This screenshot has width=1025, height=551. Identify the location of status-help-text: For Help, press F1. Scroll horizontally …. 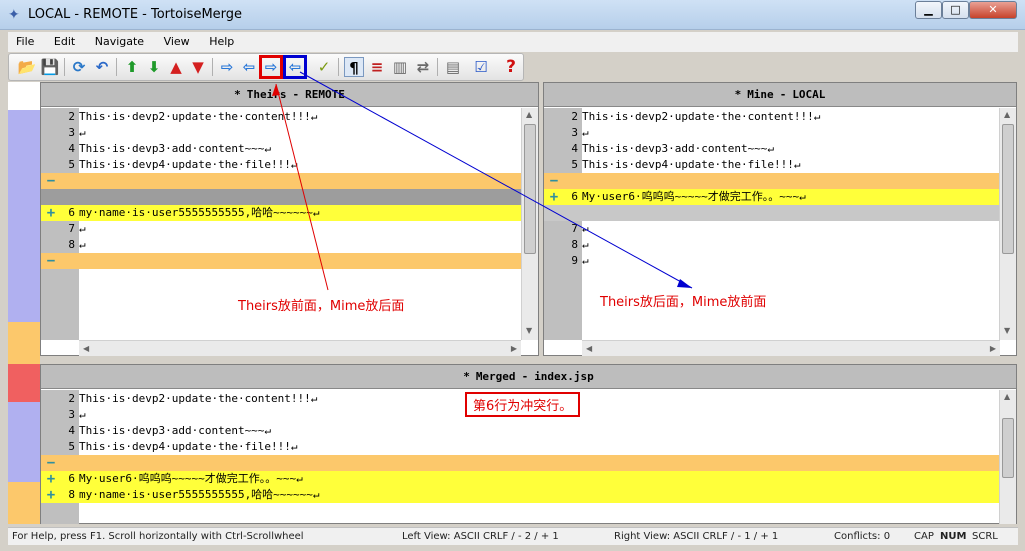
(158, 536).